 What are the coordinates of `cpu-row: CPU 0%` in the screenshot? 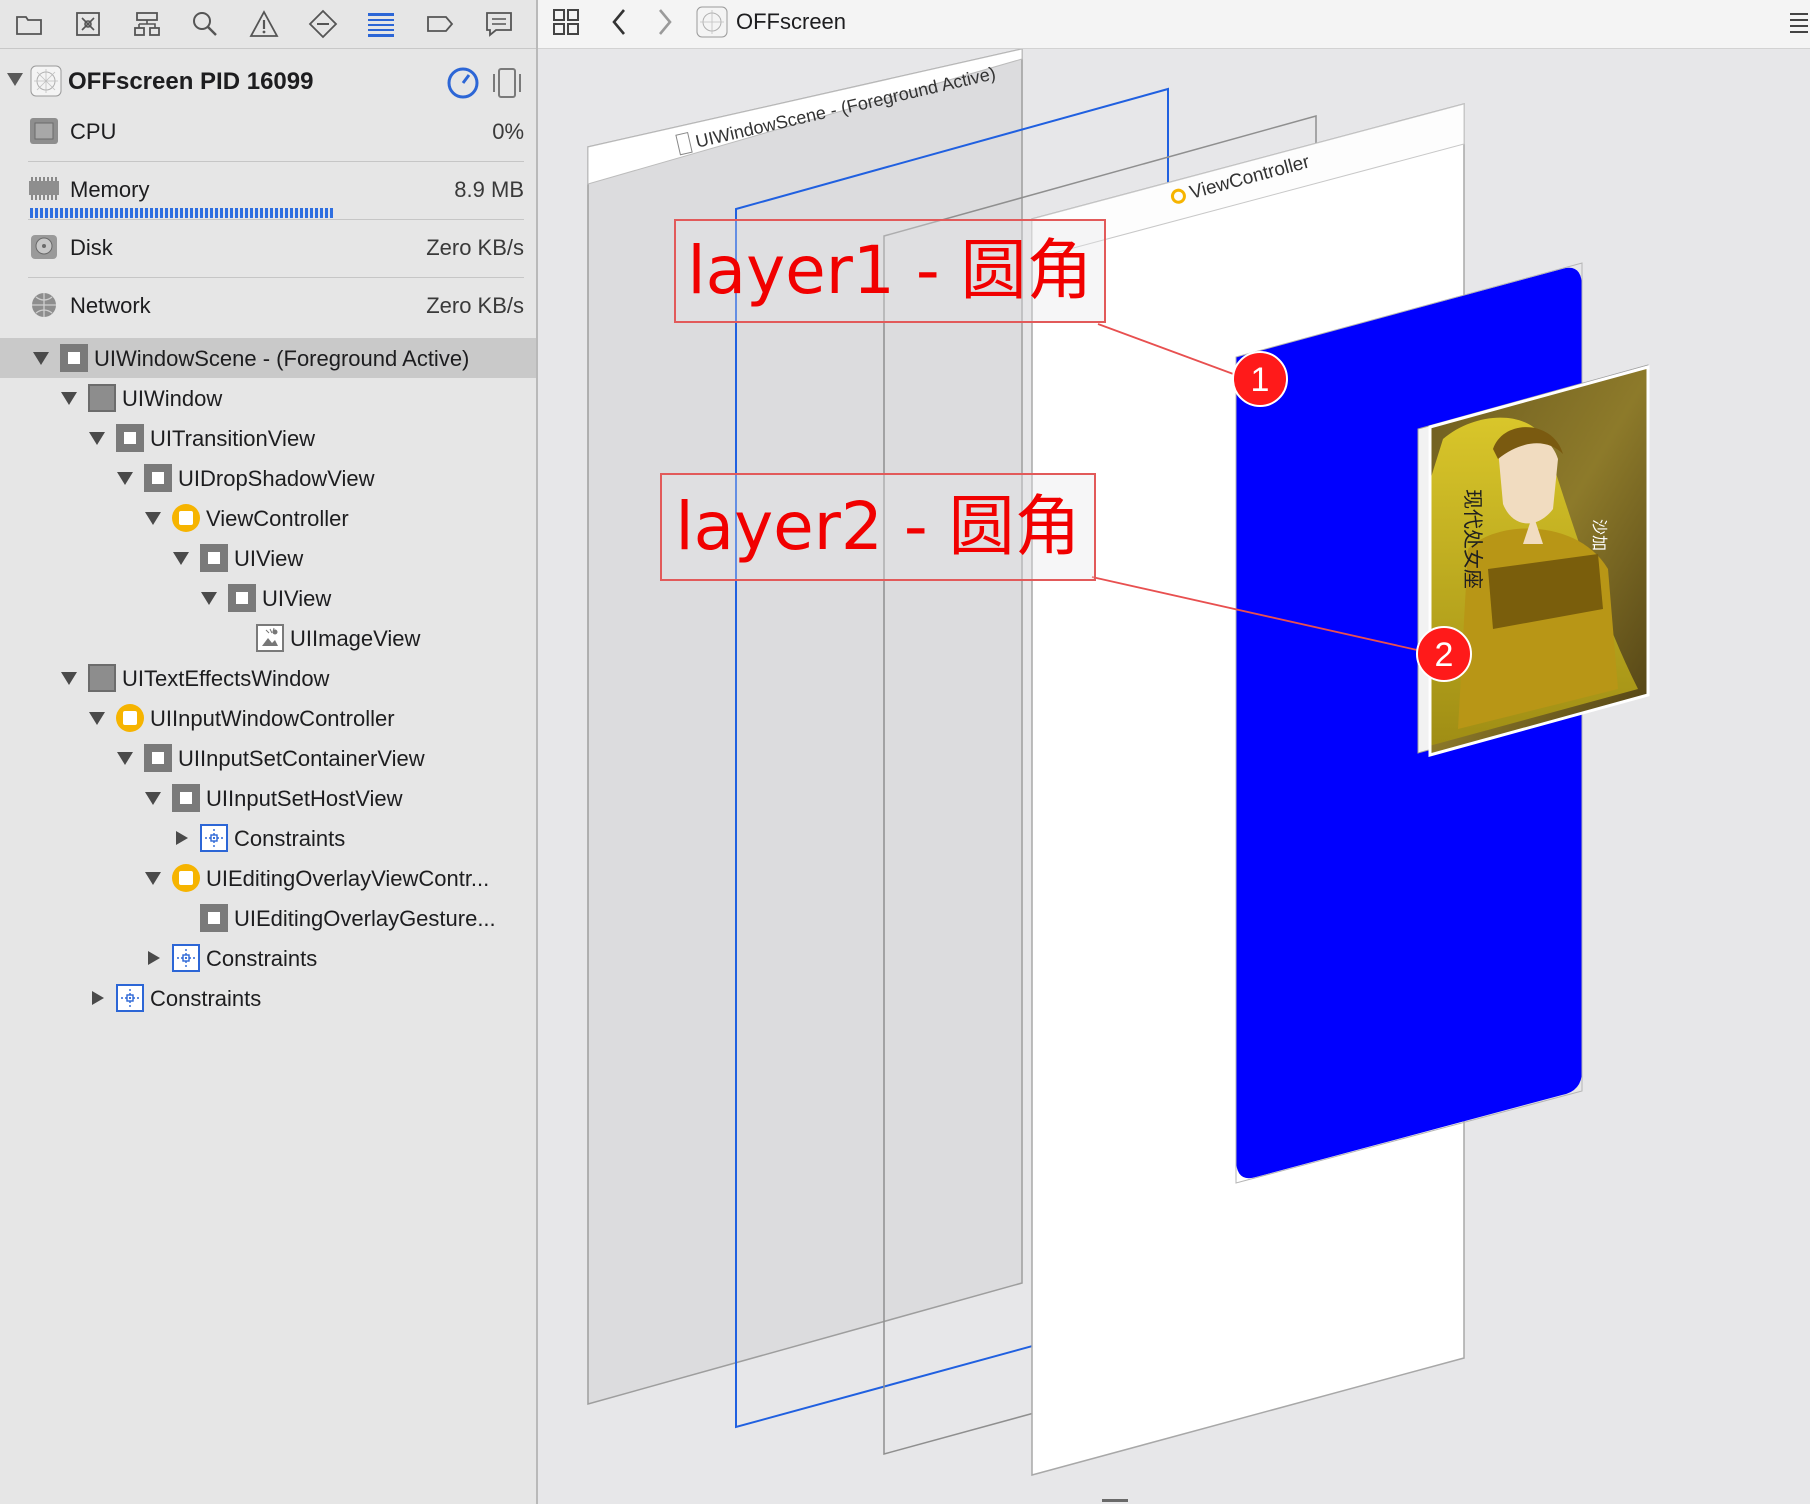 It's located at (268, 133).